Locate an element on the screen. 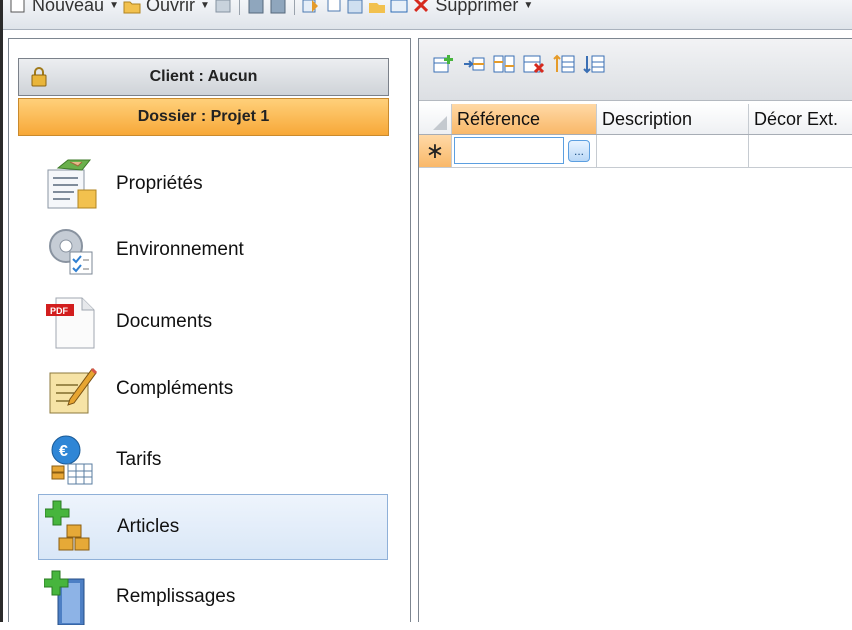 Image resolution: width=852 pixels, height=630 pixels. delete-button: ✕ Supprimer ▼ is located at coordinates (472, 9).